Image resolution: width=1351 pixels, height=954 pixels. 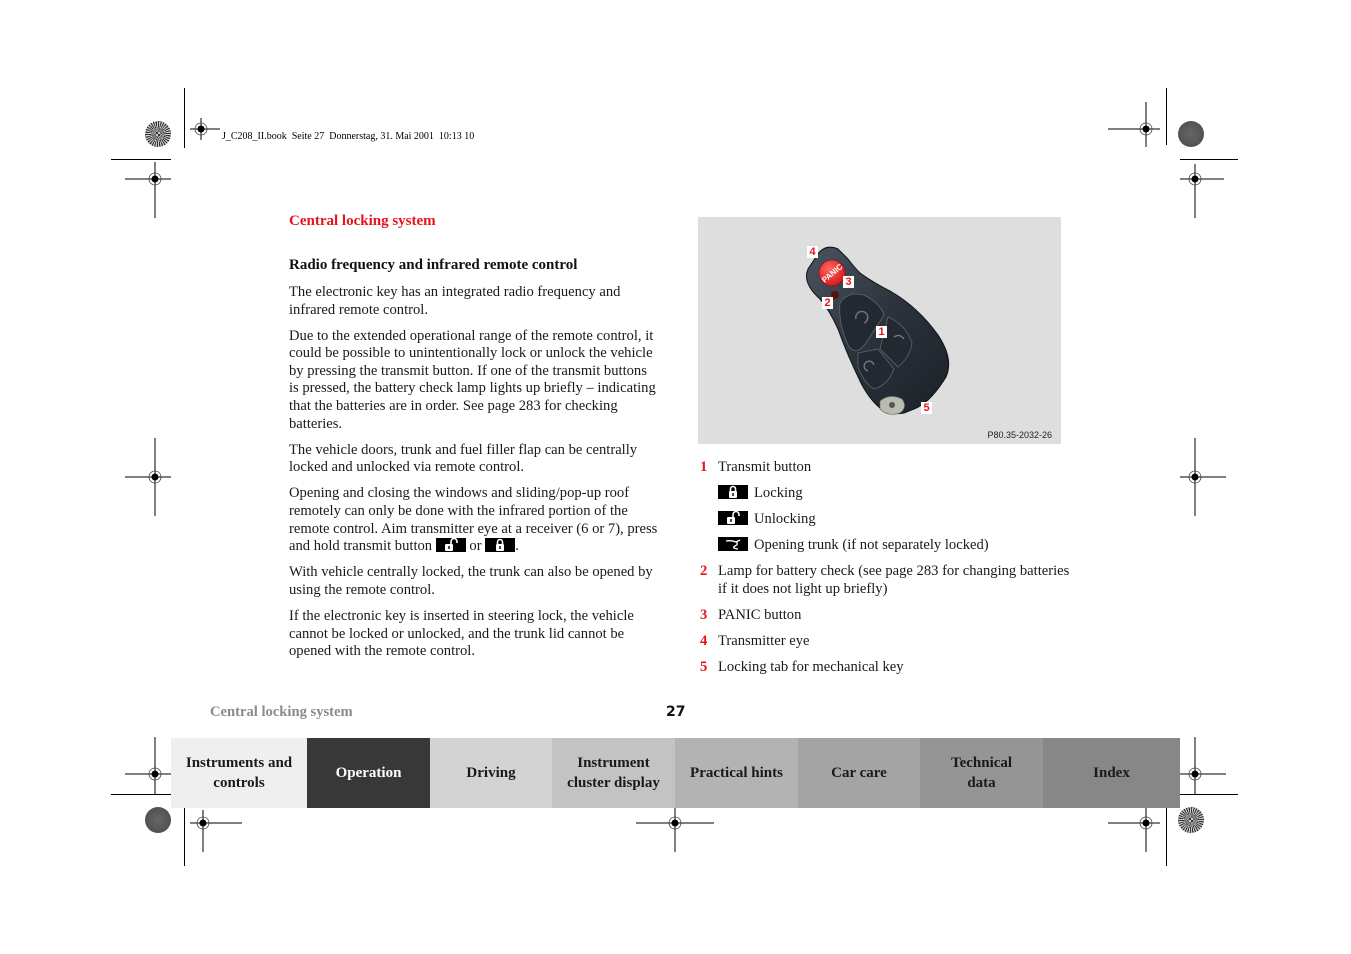 I want to click on legend-item: 5 Locking tab for mechanical key, so click(x=885, y=668).